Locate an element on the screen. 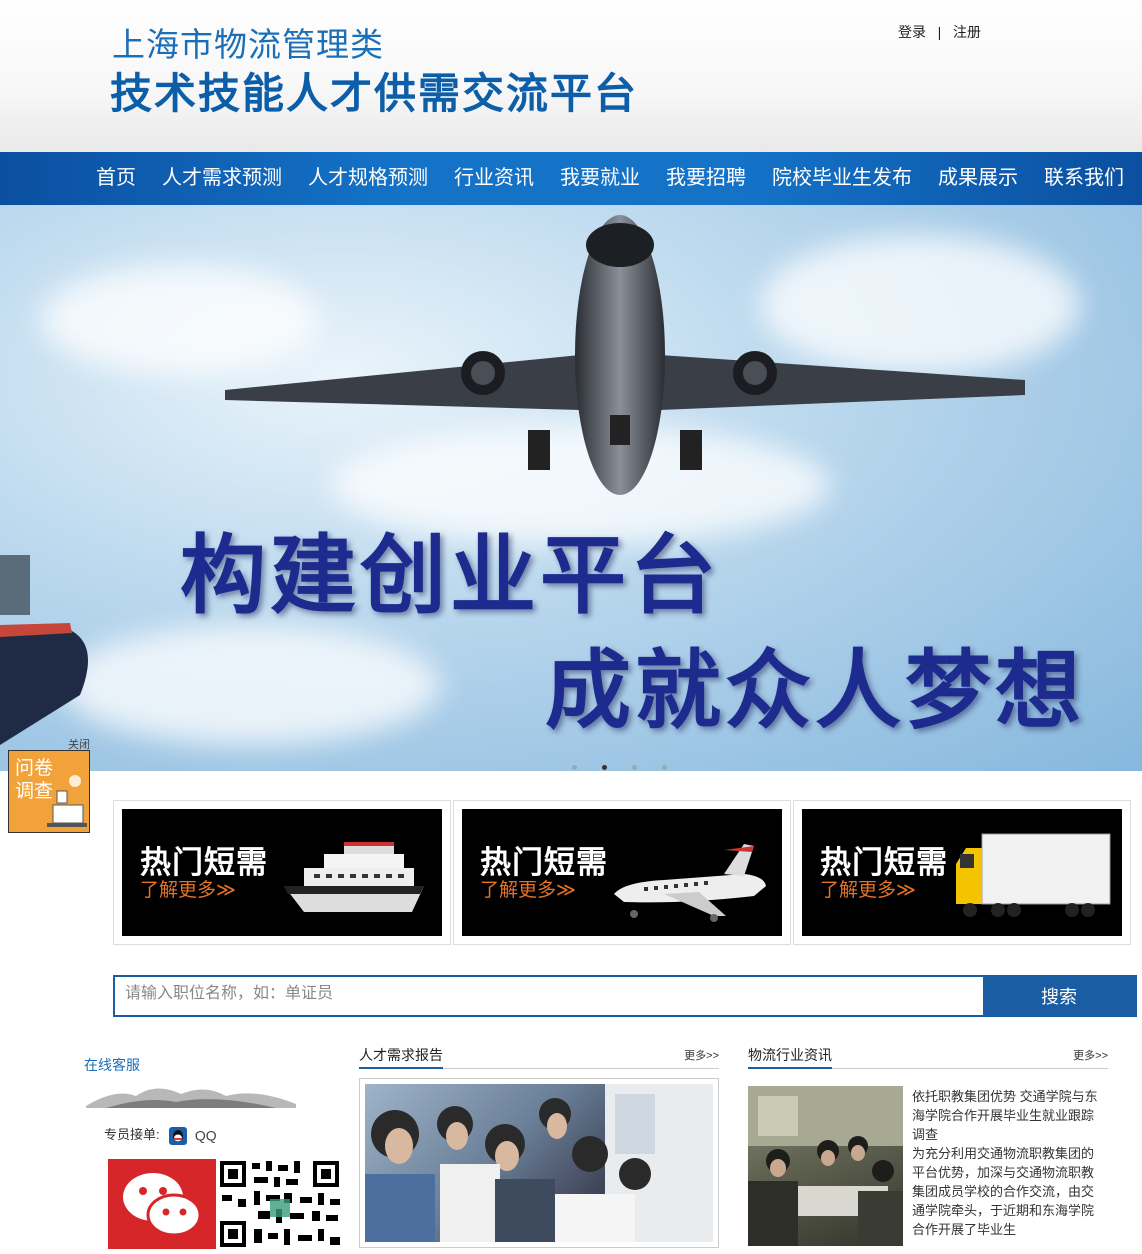  nav-item-talent-spec: 人才规格预测 is located at coordinates (368, 178).